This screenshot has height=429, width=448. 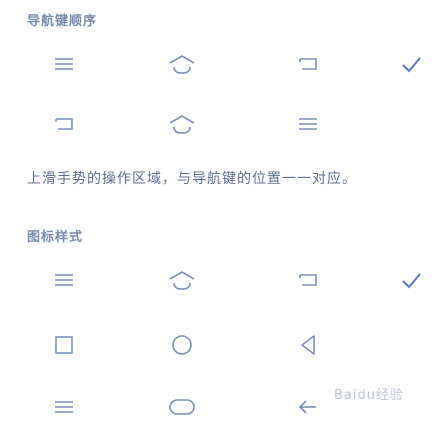 What do you see at coordinates (55, 237) in the screenshot?
I see `section-title-icon-style: 图标样式` at bounding box center [55, 237].